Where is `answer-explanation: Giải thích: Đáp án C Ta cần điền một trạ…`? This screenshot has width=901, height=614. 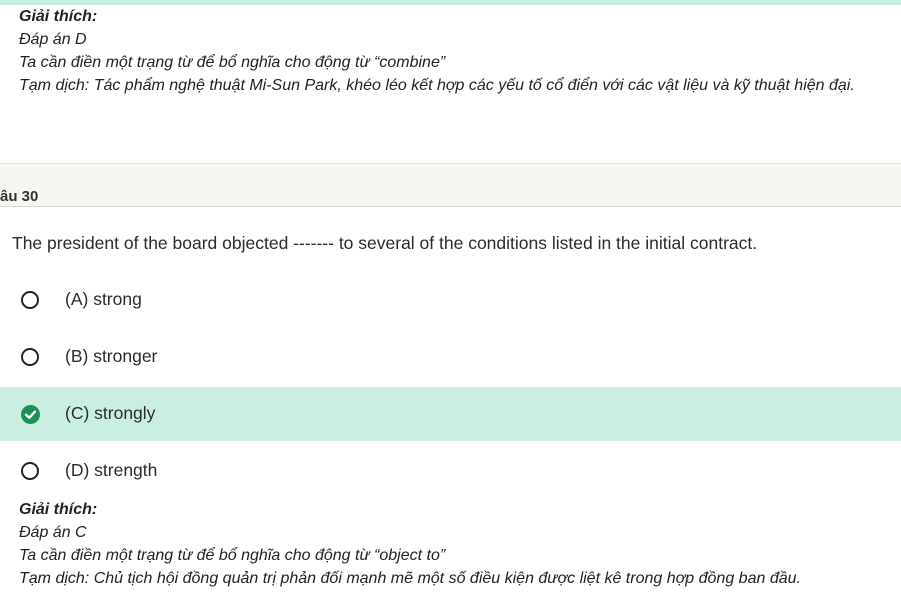
answer-explanation: Giải thích: Đáp án C Ta cần điền một trạ… is located at coordinates (410, 544).